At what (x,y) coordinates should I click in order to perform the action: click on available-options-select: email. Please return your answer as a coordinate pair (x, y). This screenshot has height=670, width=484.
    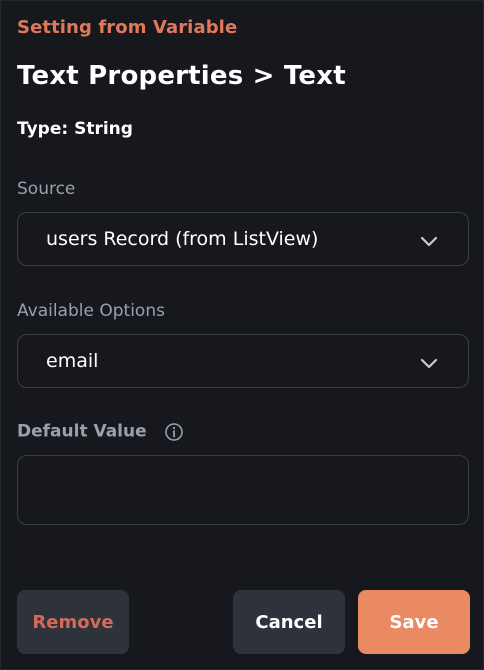
    Looking at the image, I should click on (243, 361).